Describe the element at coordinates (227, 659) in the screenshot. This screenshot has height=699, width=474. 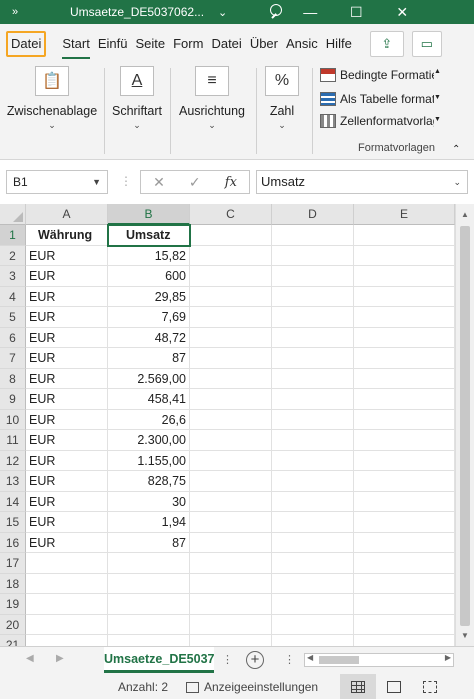
I see `more-sheets-icon: ⋮` at that location.